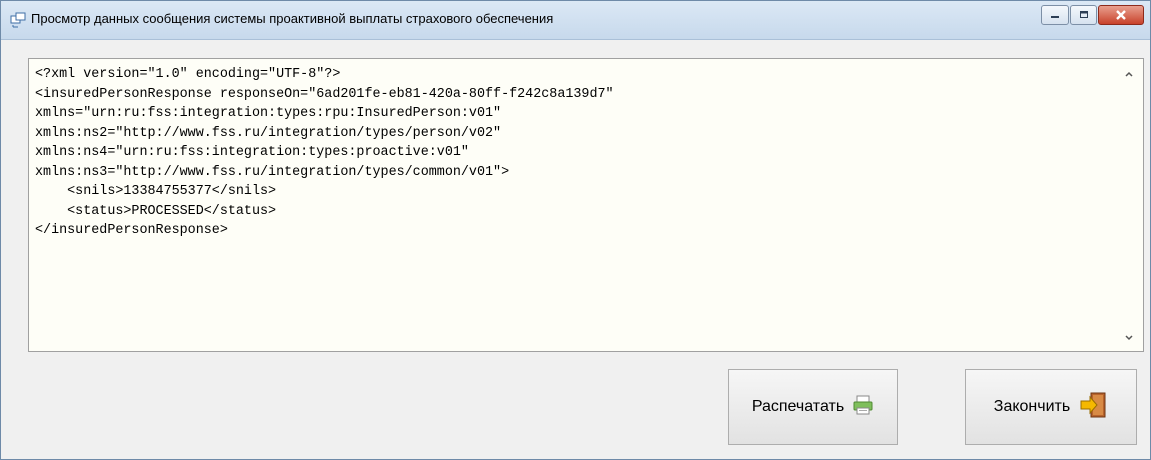  Describe the element at coordinates (156, 211) in the screenshot. I see `xml-line: <status>PROCESSED</status>` at that location.